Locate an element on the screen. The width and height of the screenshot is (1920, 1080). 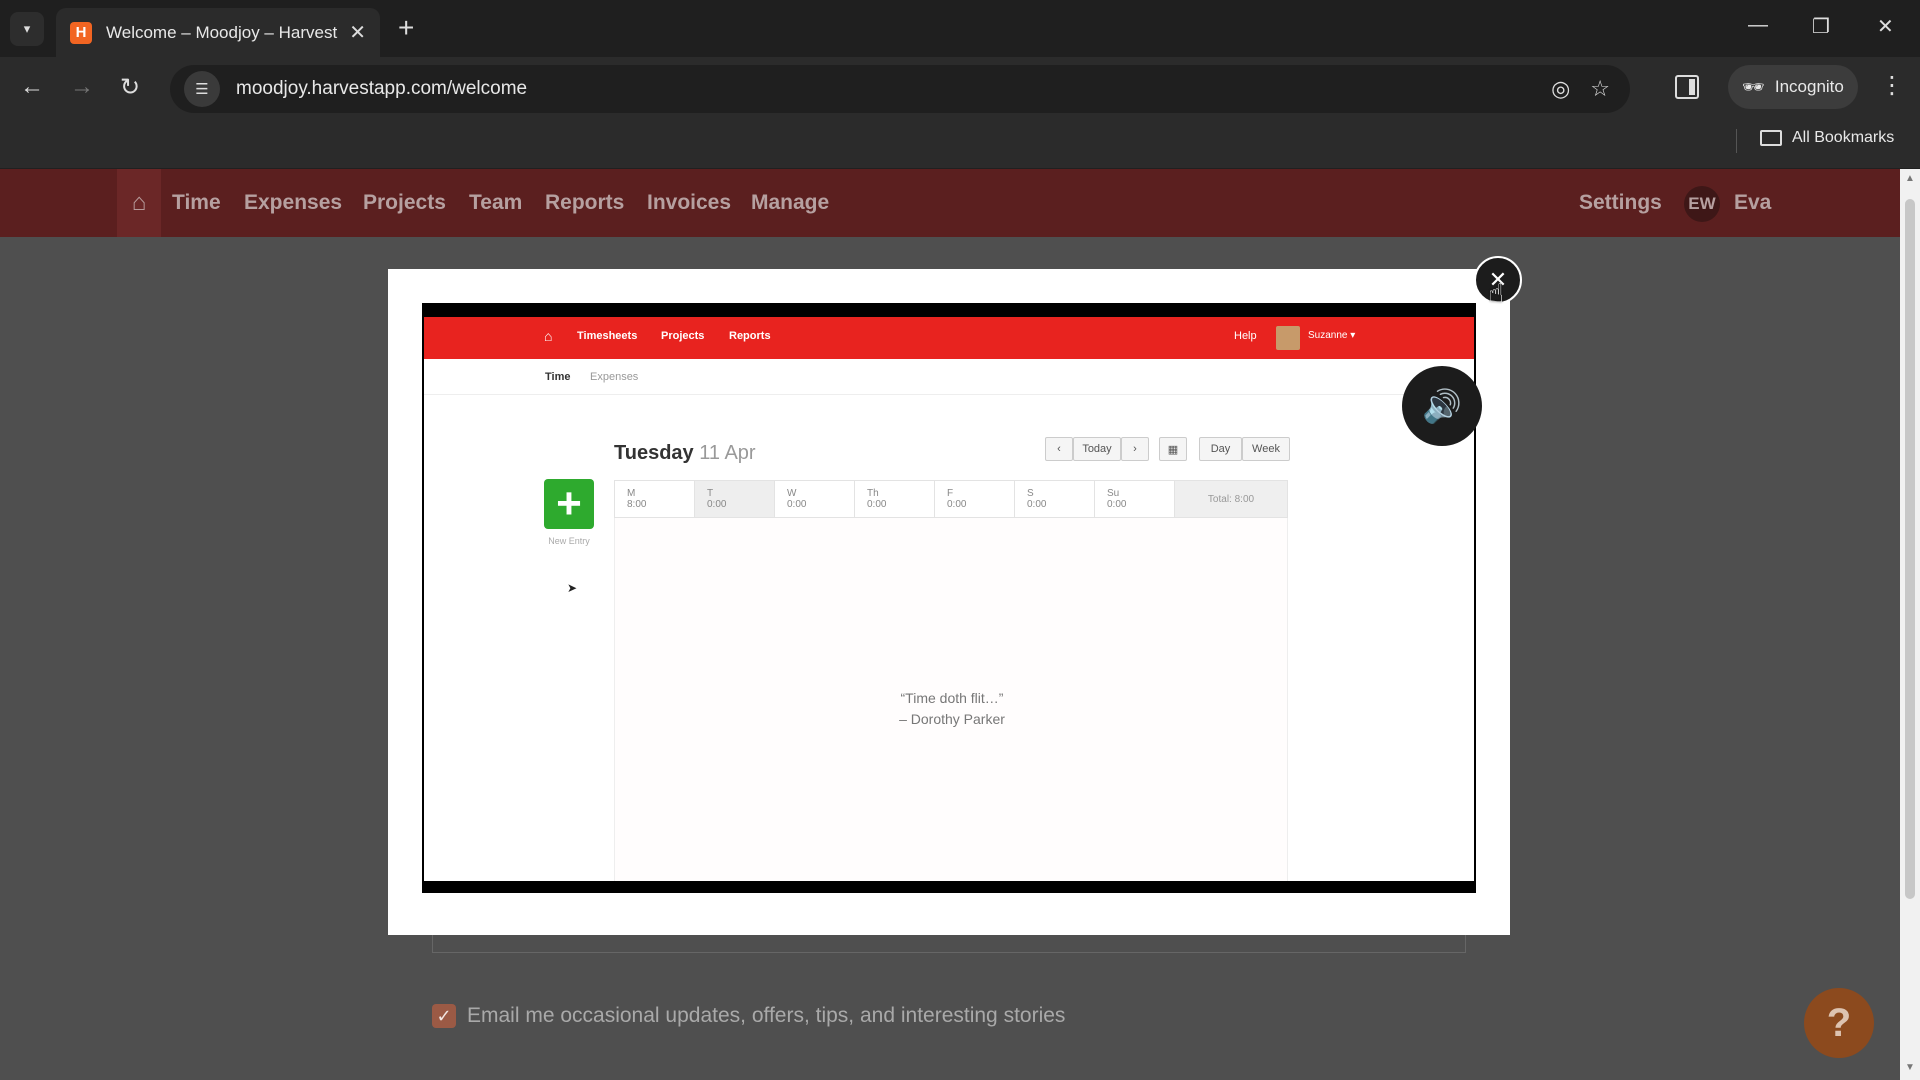
video-day-cell: T 0:00 is located at coordinates (735, 499).